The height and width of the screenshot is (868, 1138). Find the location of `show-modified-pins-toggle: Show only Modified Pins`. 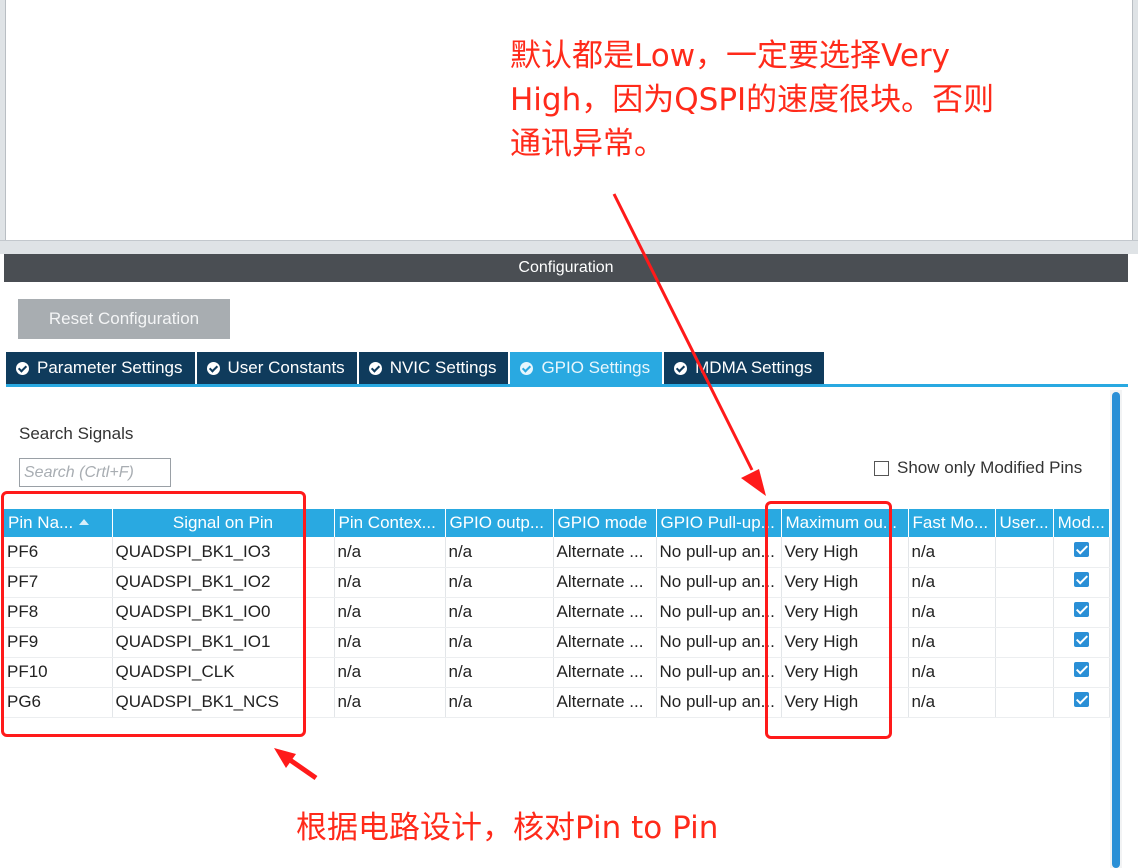

show-modified-pins-toggle: Show only Modified Pins is located at coordinates (978, 468).